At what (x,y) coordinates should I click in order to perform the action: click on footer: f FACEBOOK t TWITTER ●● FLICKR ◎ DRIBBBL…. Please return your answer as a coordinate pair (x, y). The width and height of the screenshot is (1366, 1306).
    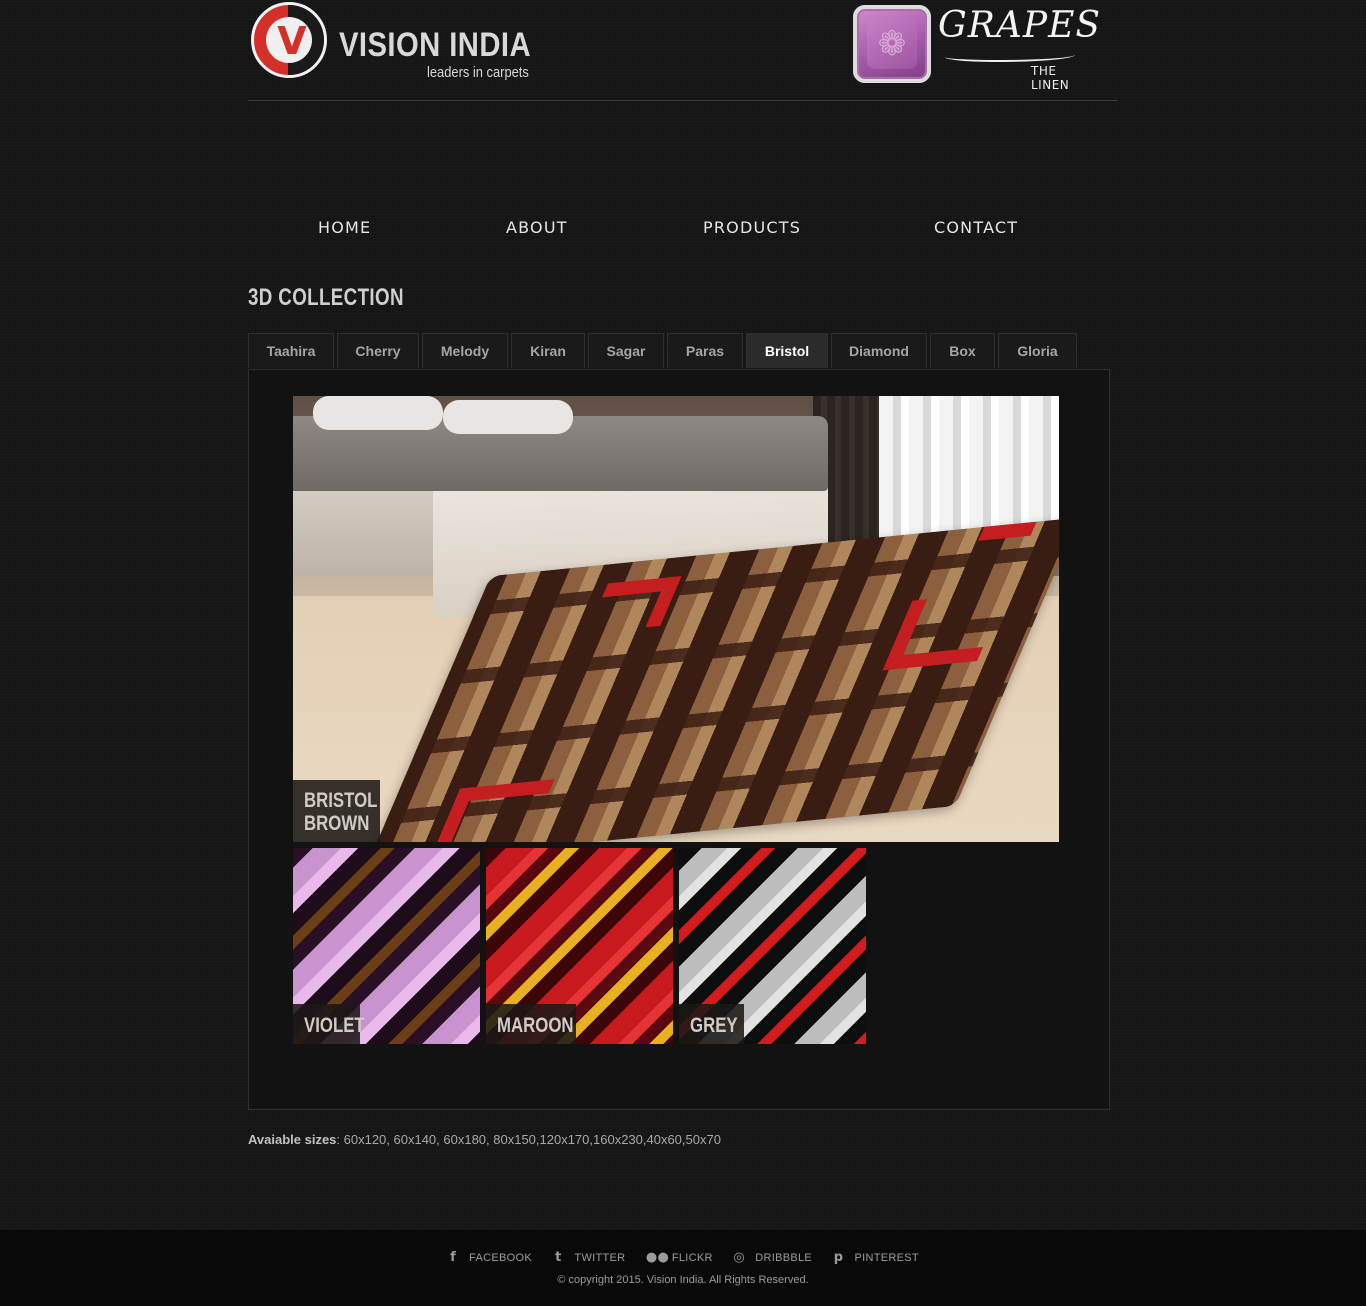
    Looking at the image, I should click on (683, 1268).